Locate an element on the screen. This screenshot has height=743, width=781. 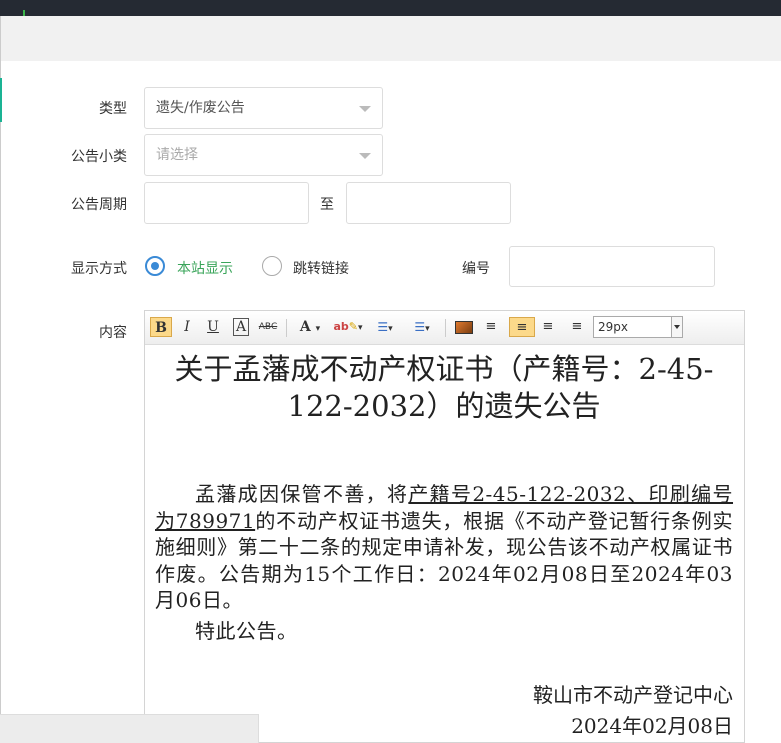
type-label: 类型 is located at coordinates (113, 109).